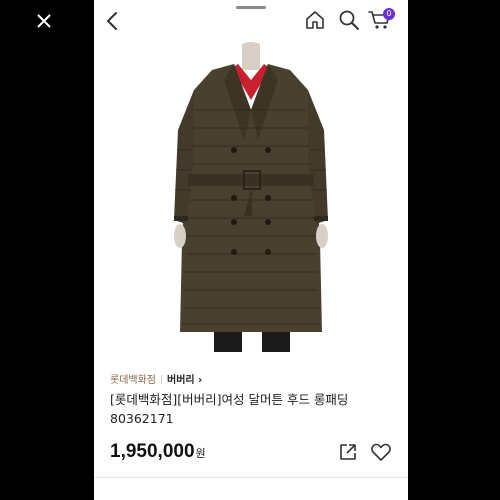 This screenshot has height=500, width=500. Describe the element at coordinates (349, 20) in the screenshot. I see `search-icon` at that location.